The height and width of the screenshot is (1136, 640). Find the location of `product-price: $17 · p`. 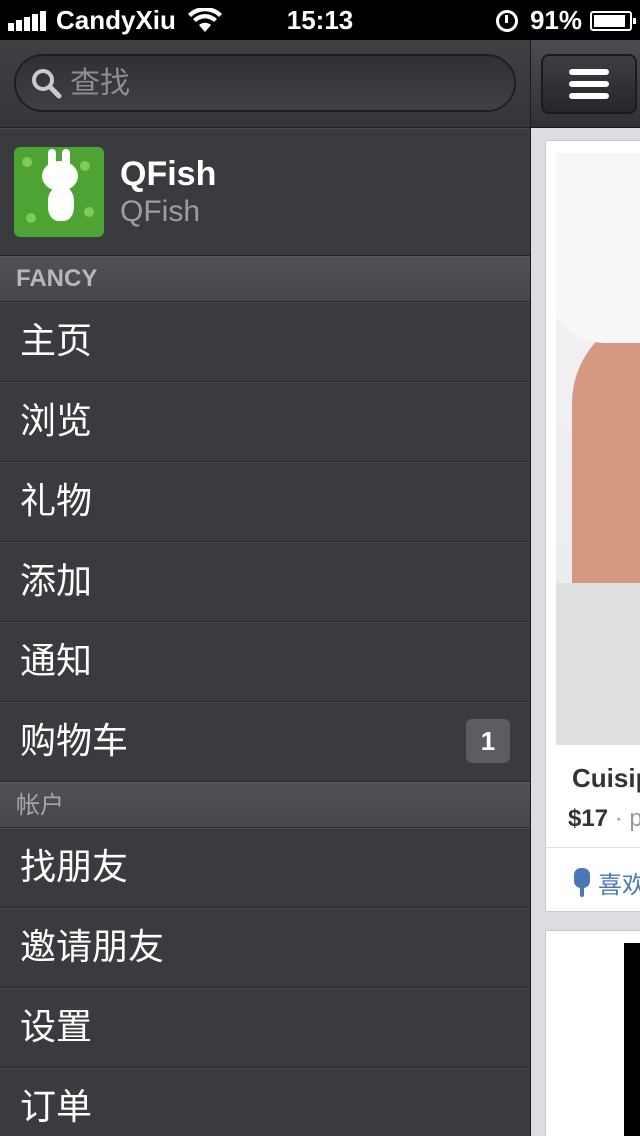

product-price: $17 · p is located at coordinates (604, 819).